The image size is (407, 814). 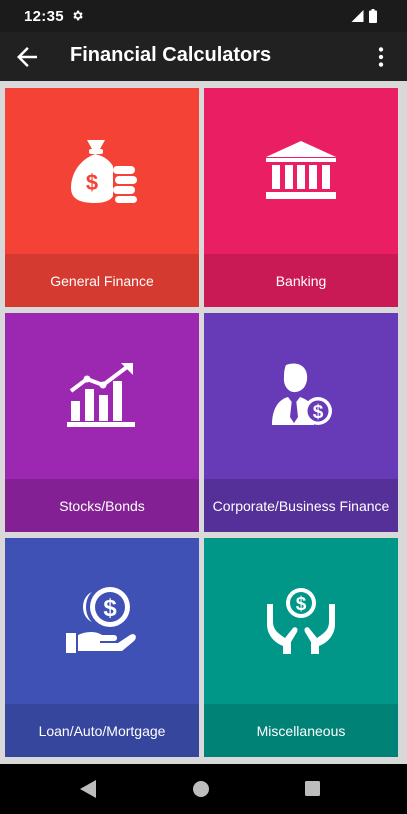 What do you see at coordinates (381, 57) in the screenshot?
I see `more-vert-icon` at bounding box center [381, 57].